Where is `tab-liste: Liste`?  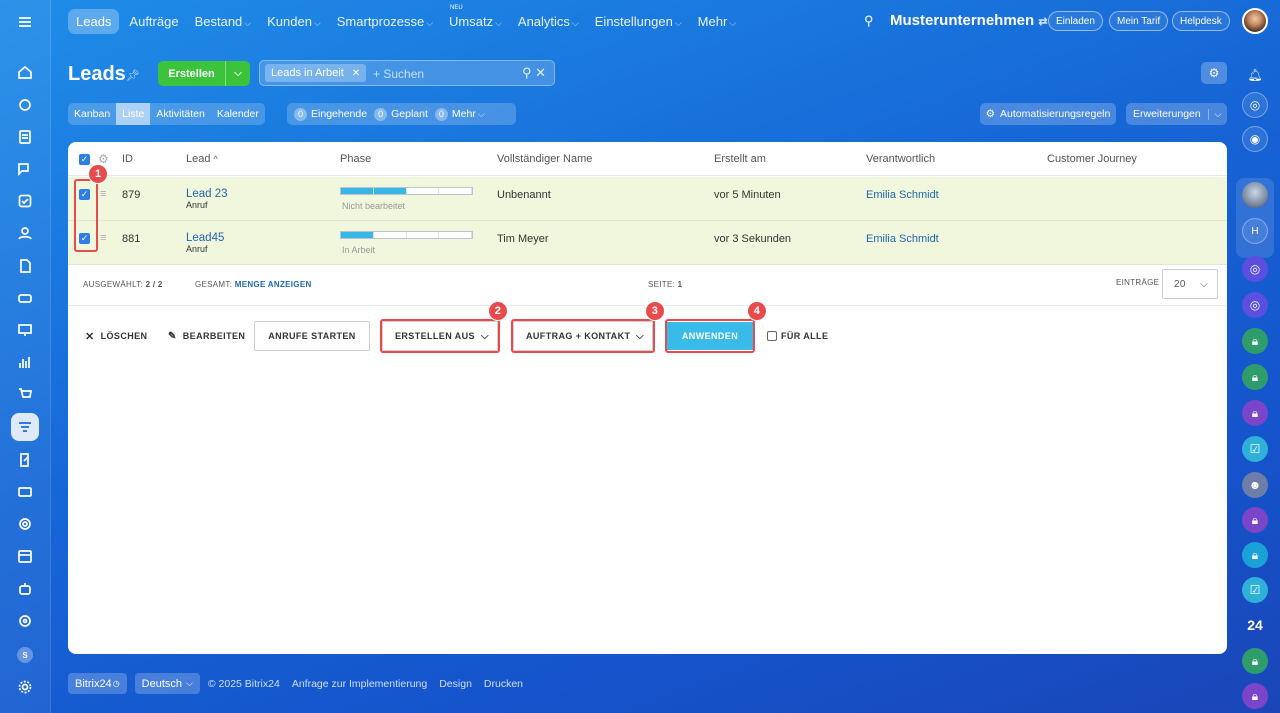
tab-liste: Liste is located at coordinates (133, 114).